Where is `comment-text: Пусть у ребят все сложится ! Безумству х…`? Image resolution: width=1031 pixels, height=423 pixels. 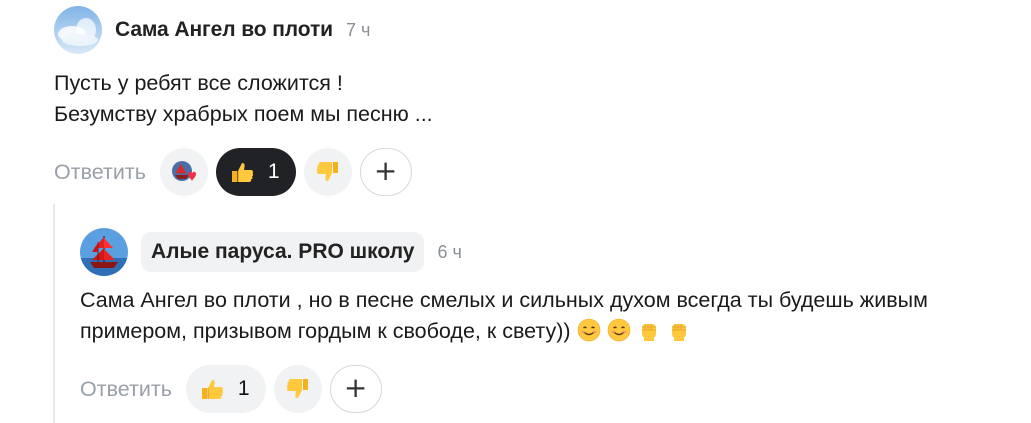
comment-text: Пусть у ребят все сложится ! Безумству х… is located at coordinates (243, 98).